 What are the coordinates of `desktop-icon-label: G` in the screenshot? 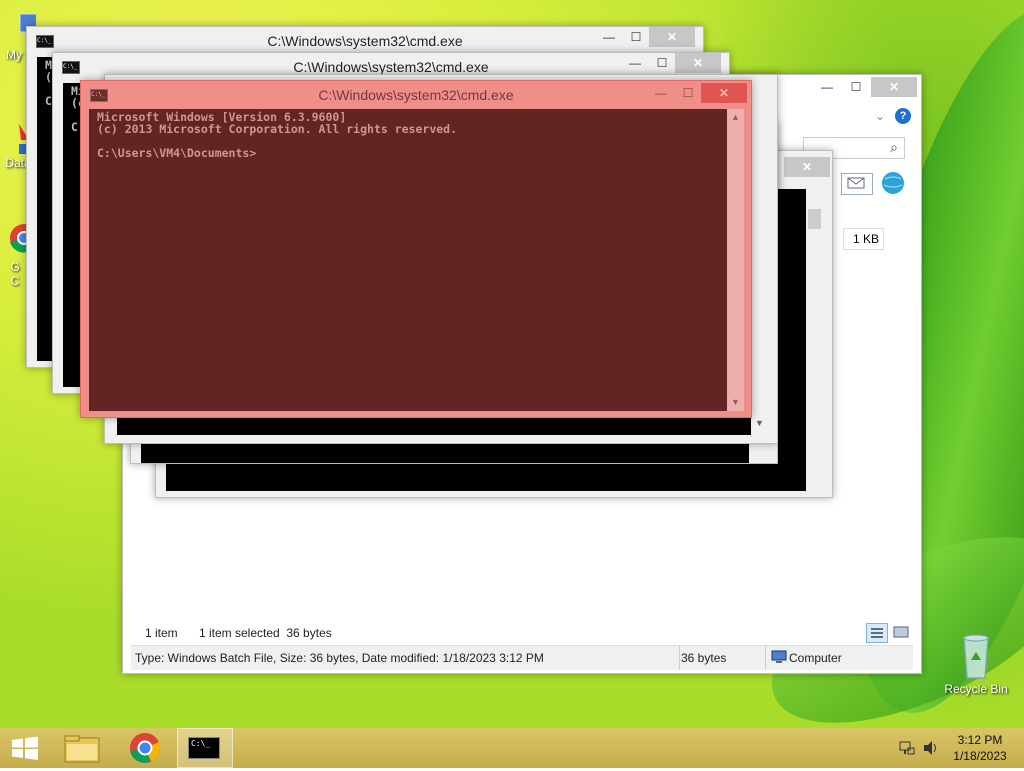 It's located at (15, 267).